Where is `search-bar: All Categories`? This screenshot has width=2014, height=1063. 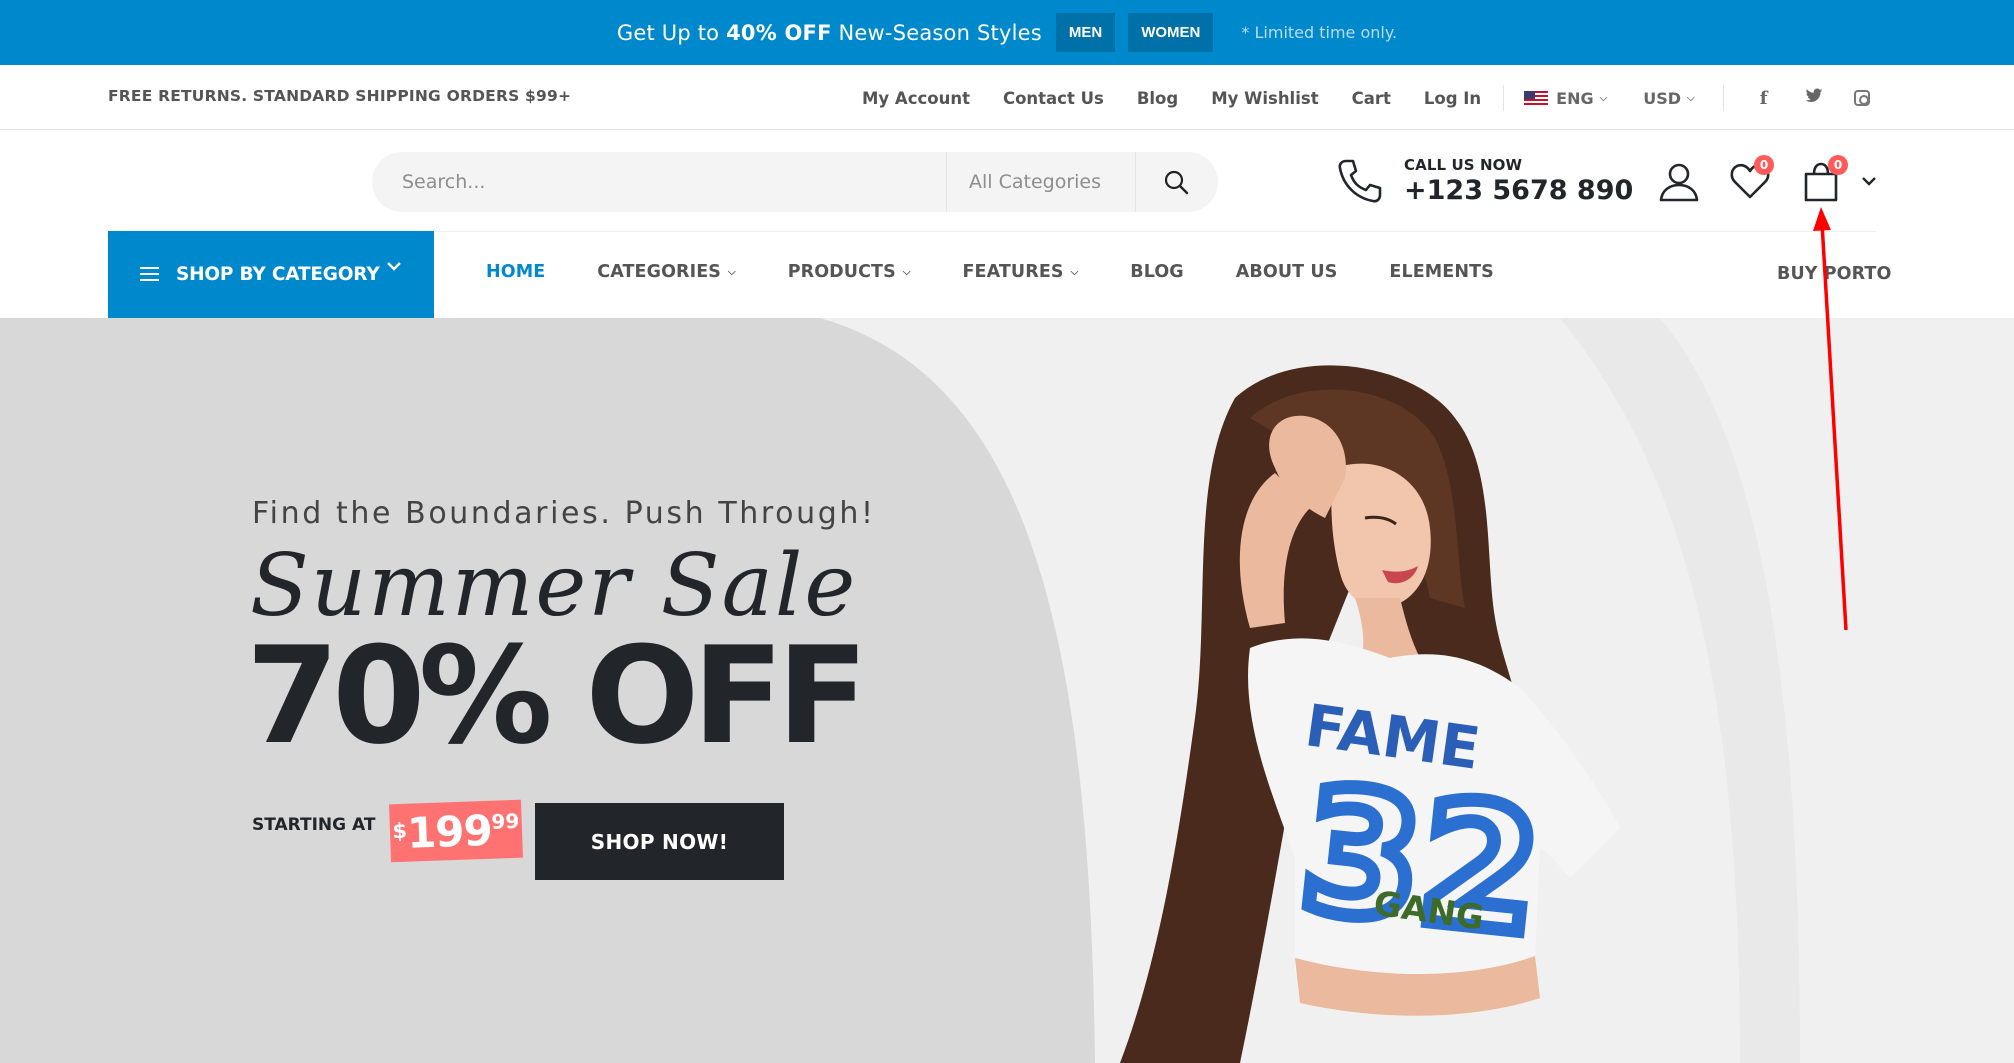 search-bar: All Categories is located at coordinates (795, 182).